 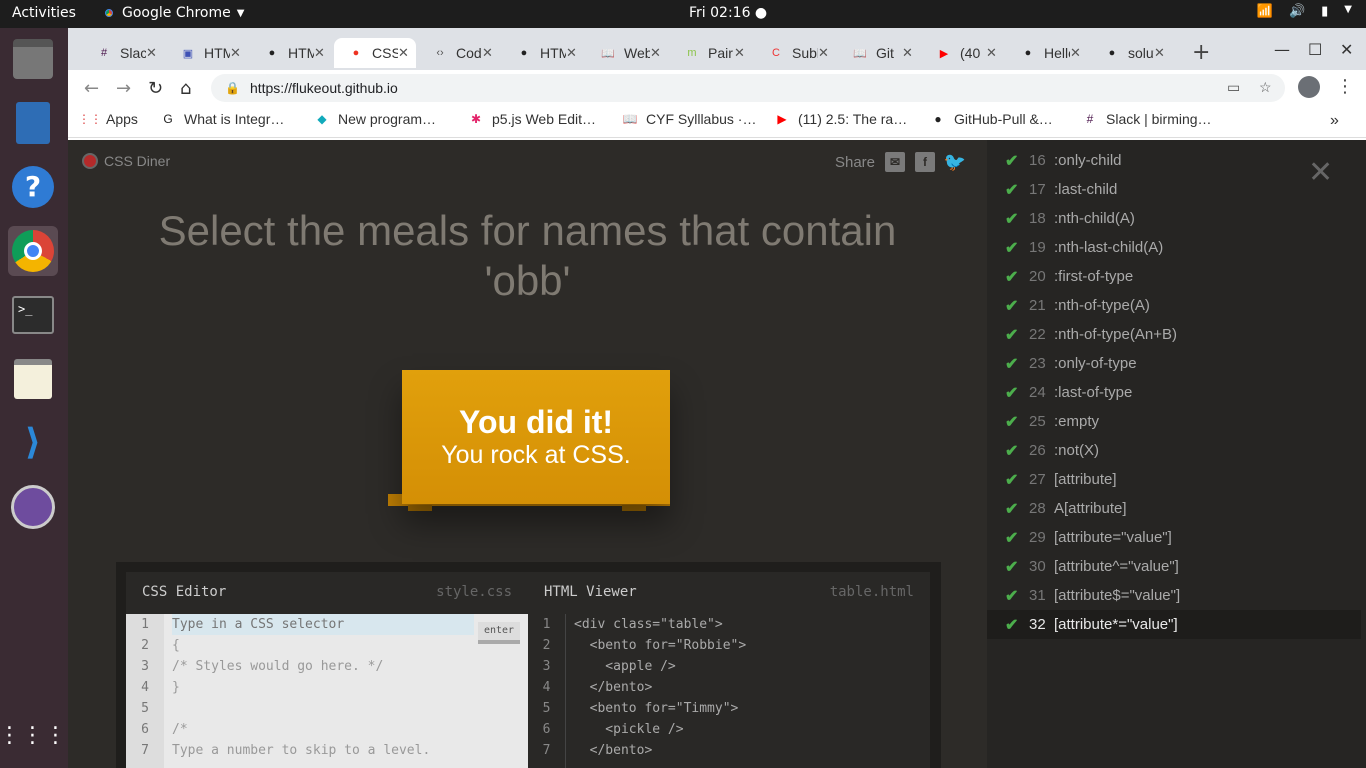 I want to click on html-code-line: <bento for="Timmy">, so click(x=747, y=708).